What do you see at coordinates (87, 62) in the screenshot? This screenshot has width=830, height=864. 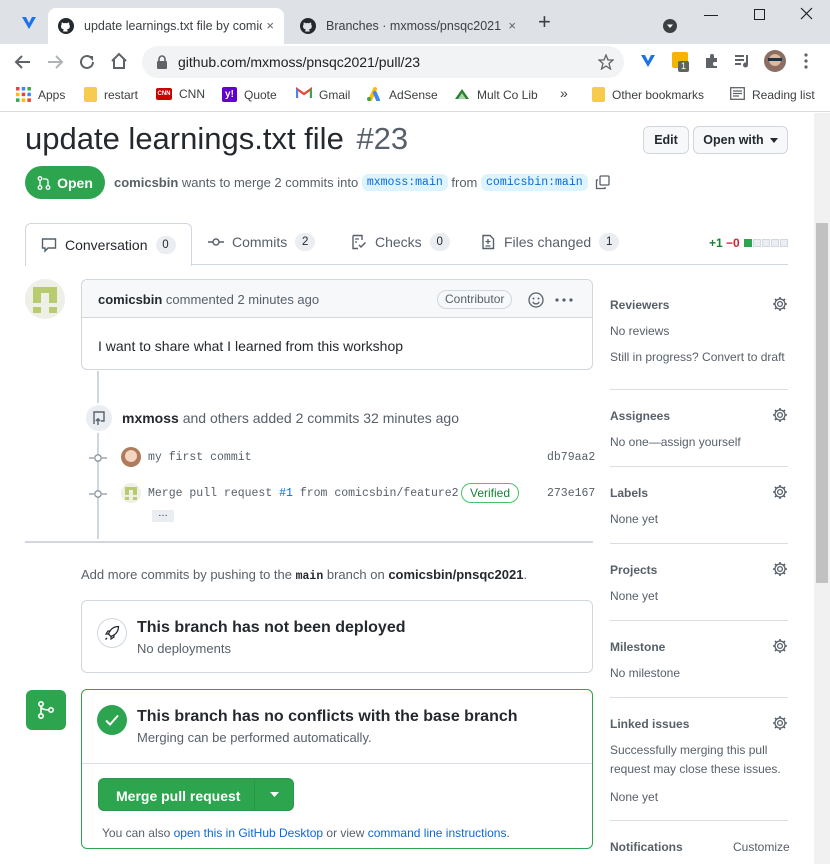 I see `reload-icon` at bounding box center [87, 62].